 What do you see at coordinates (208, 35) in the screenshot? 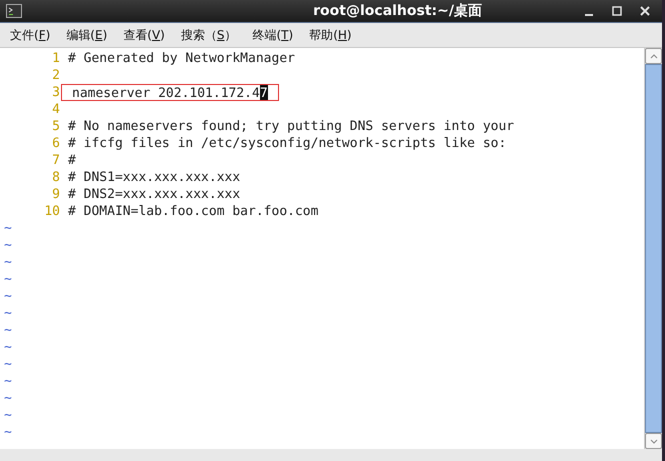
I see `menu-item: 搜索（S）` at bounding box center [208, 35].